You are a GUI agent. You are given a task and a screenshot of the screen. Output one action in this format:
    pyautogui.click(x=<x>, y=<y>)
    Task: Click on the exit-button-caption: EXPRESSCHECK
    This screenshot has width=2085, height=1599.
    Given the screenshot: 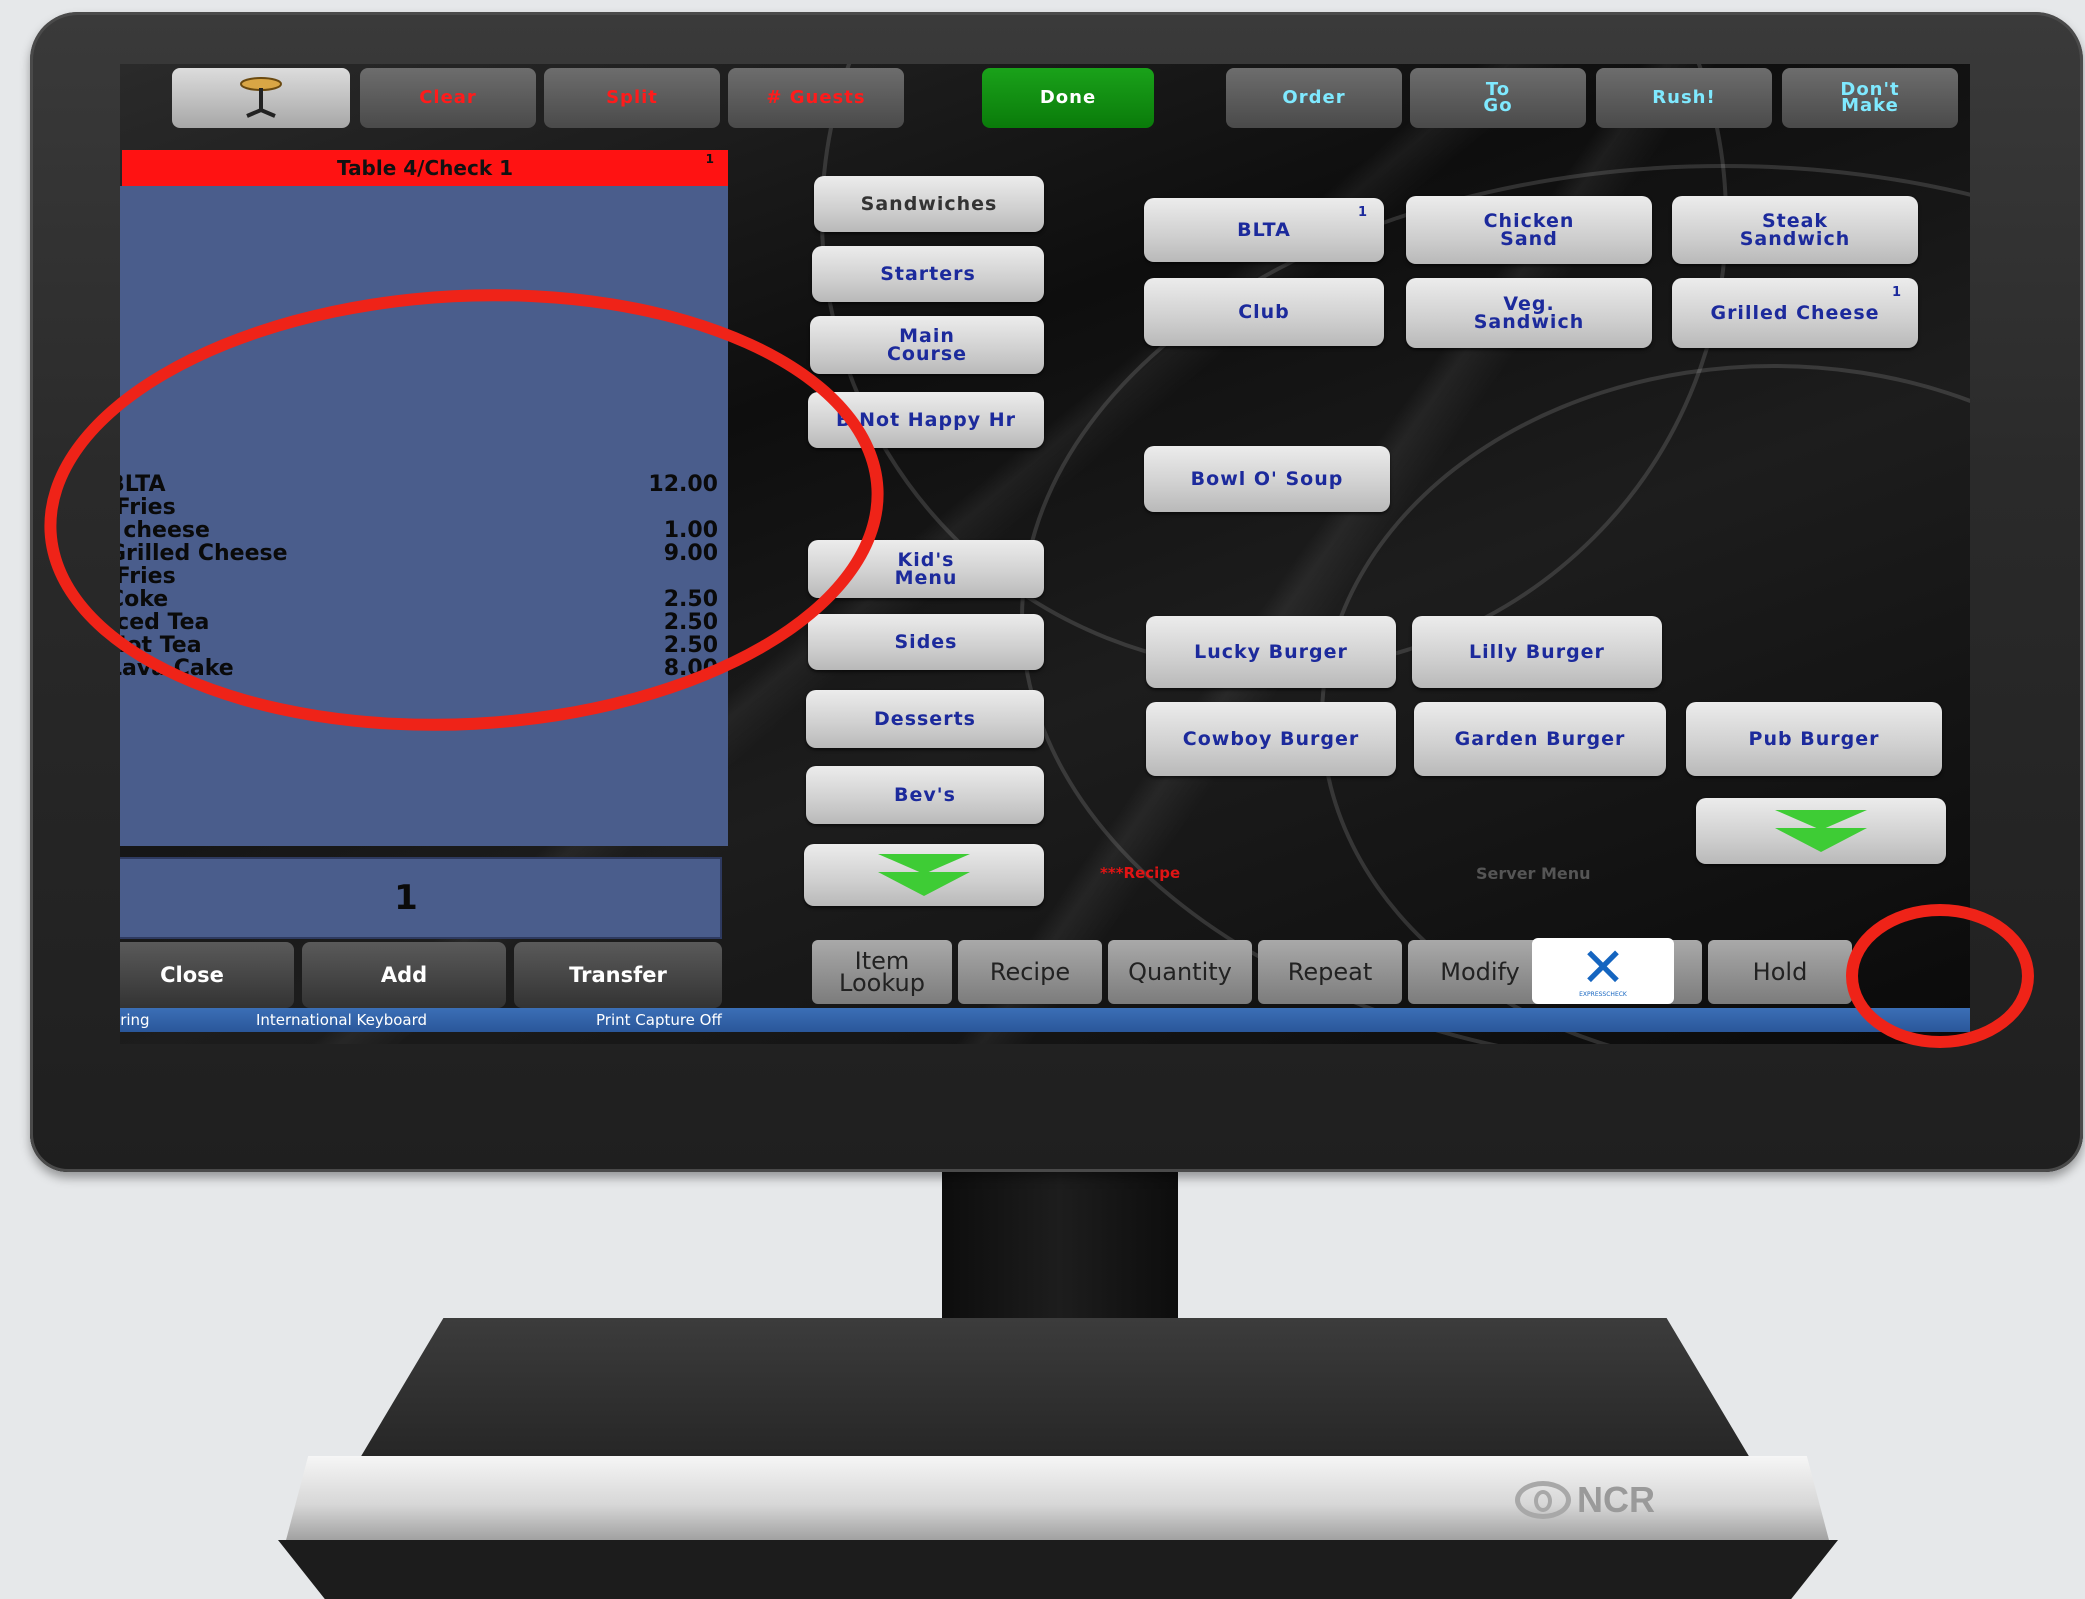 What is the action you would take?
    pyautogui.click(x=1603, y=994)
    